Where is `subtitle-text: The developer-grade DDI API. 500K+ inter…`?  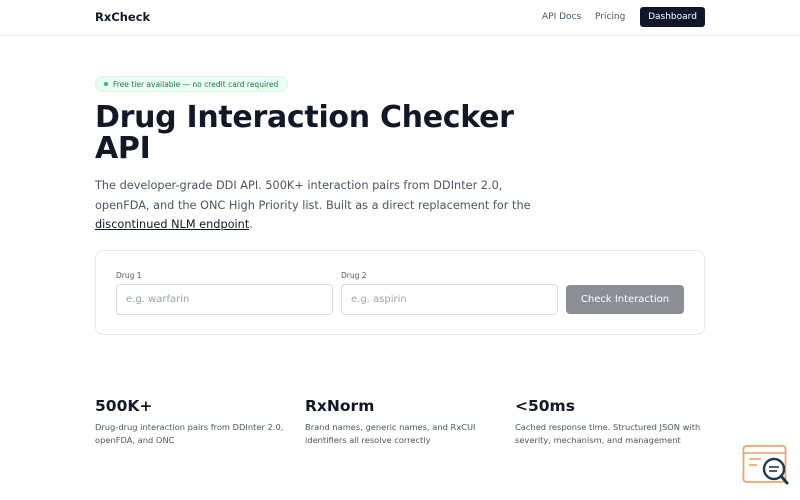
subtitle-text: The developer-grade DDI API. 500K+ inter… is located at coordinates (313, 195).